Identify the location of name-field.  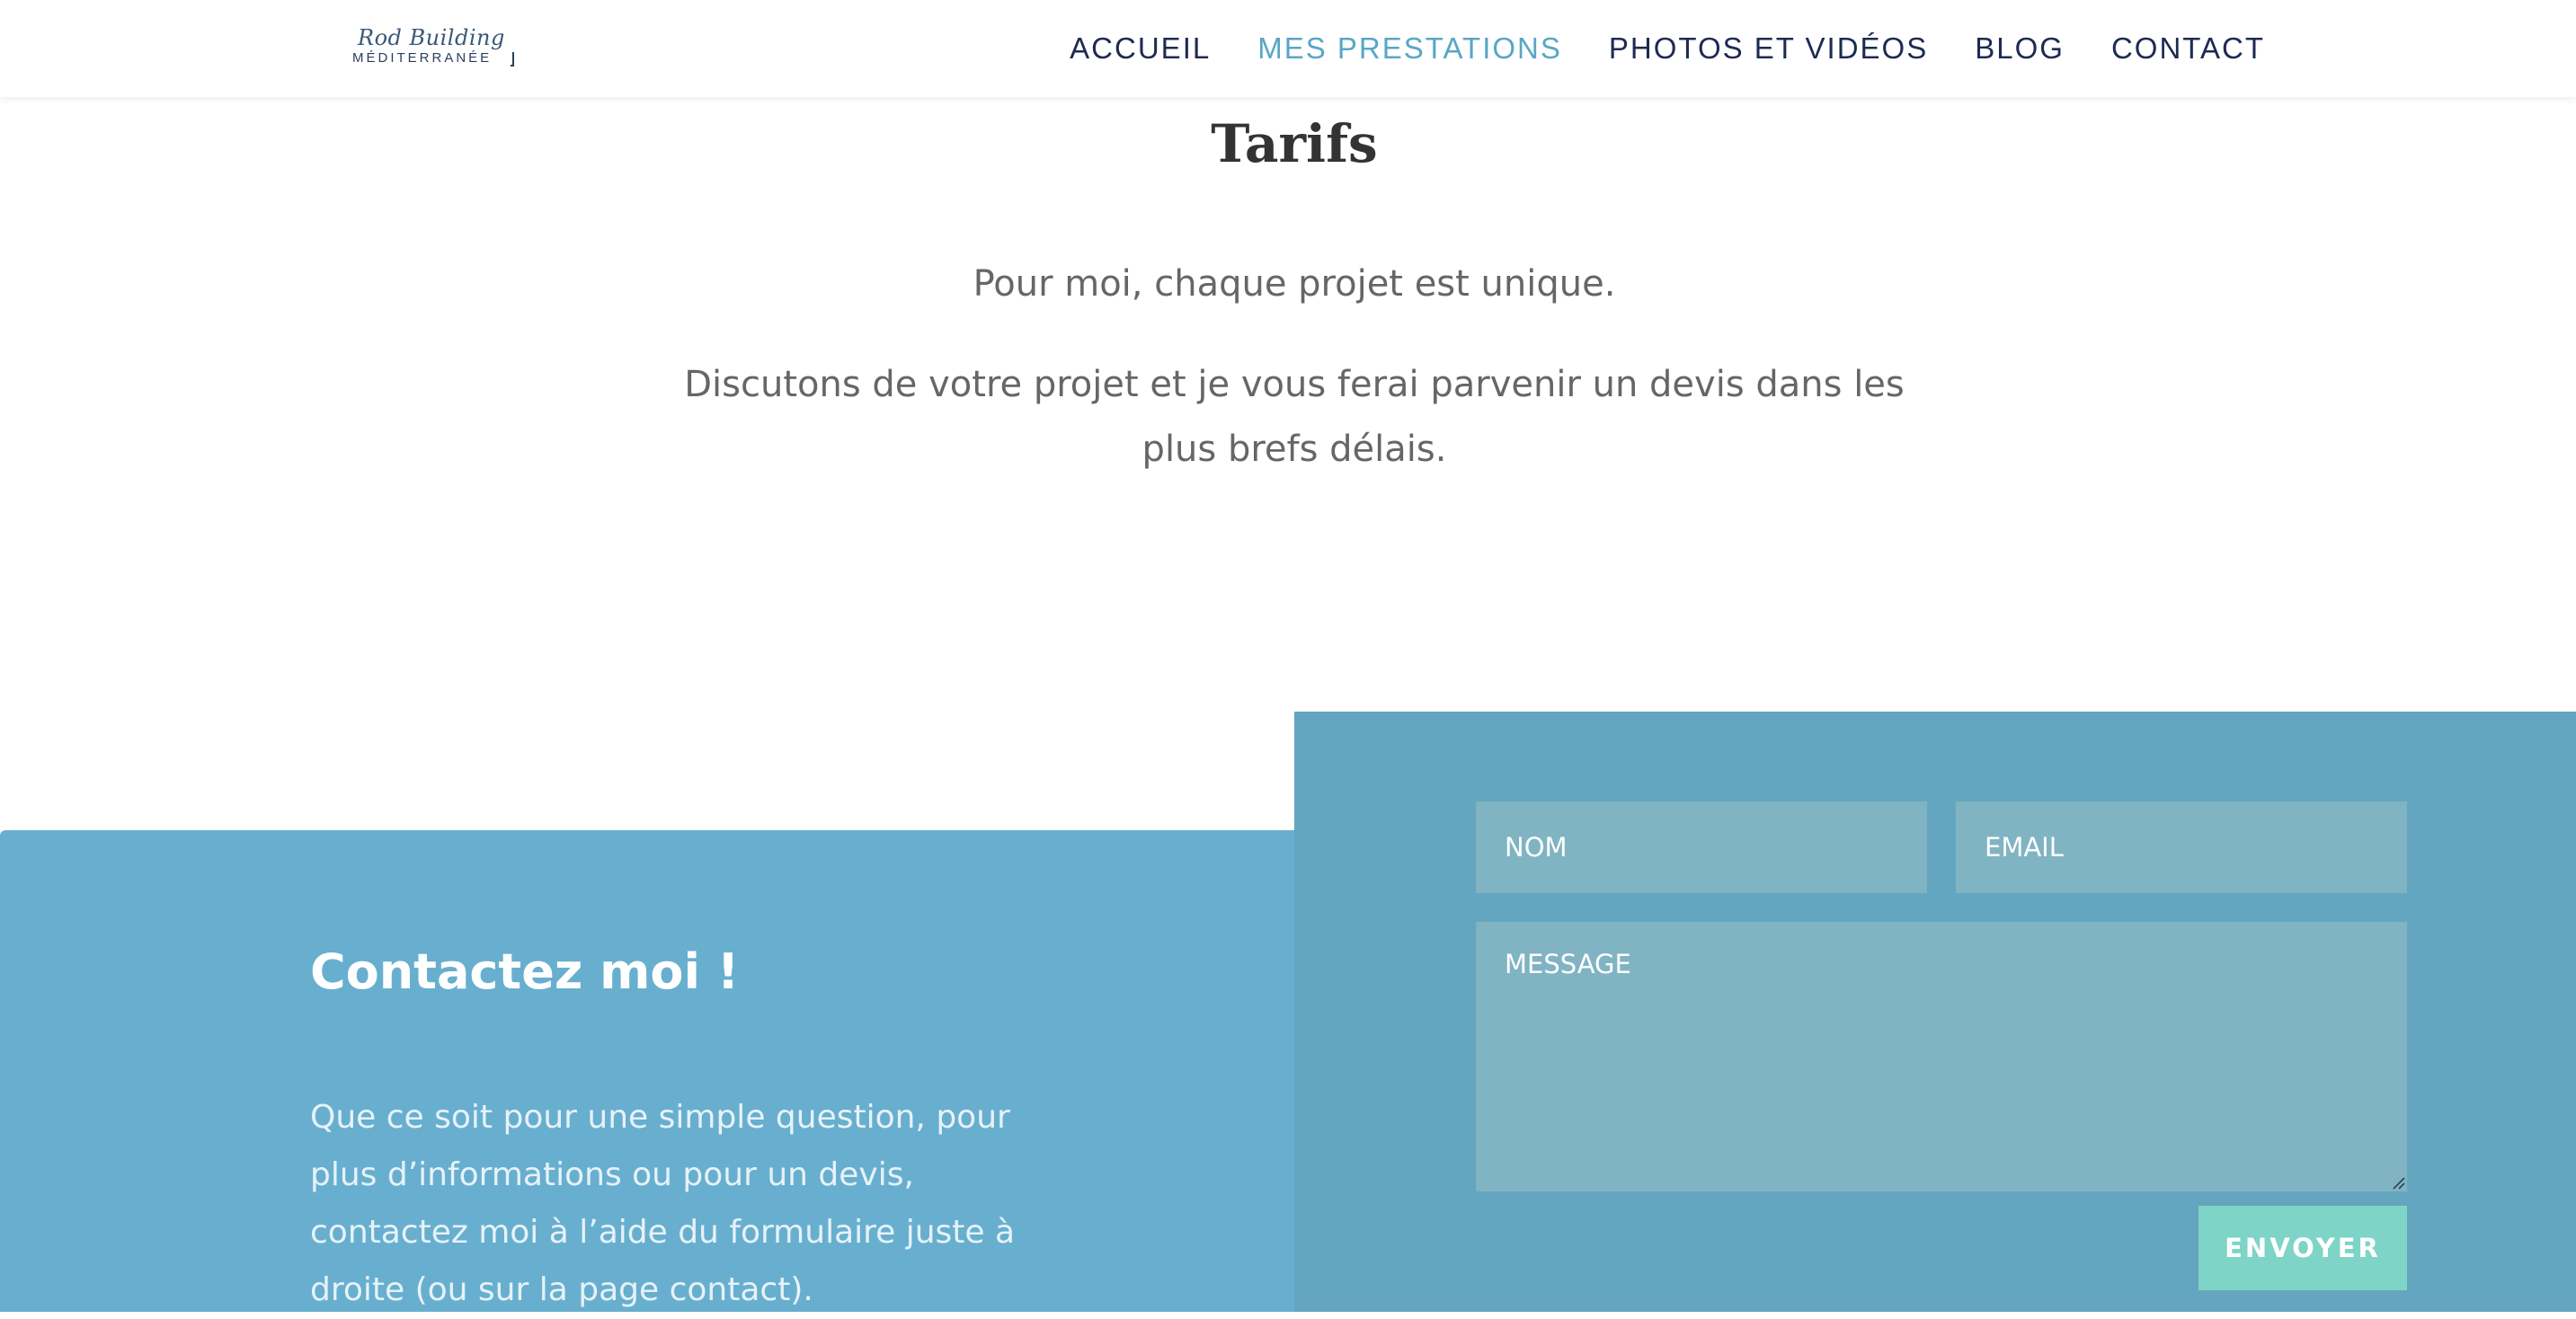
(1701, 847).